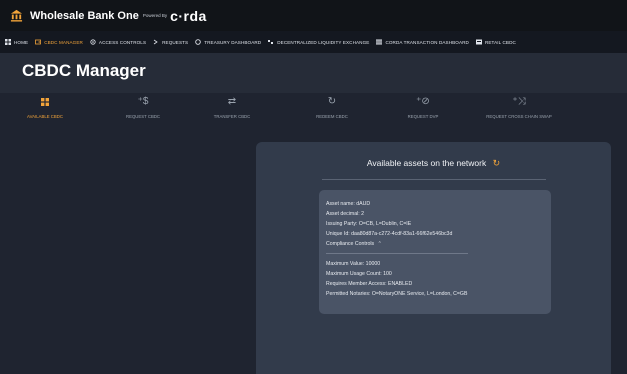 This screenshot has width=627, height=374. I want to click on nav-item-cbdc-manager: CBDC MANAGER, so click(59, 42).